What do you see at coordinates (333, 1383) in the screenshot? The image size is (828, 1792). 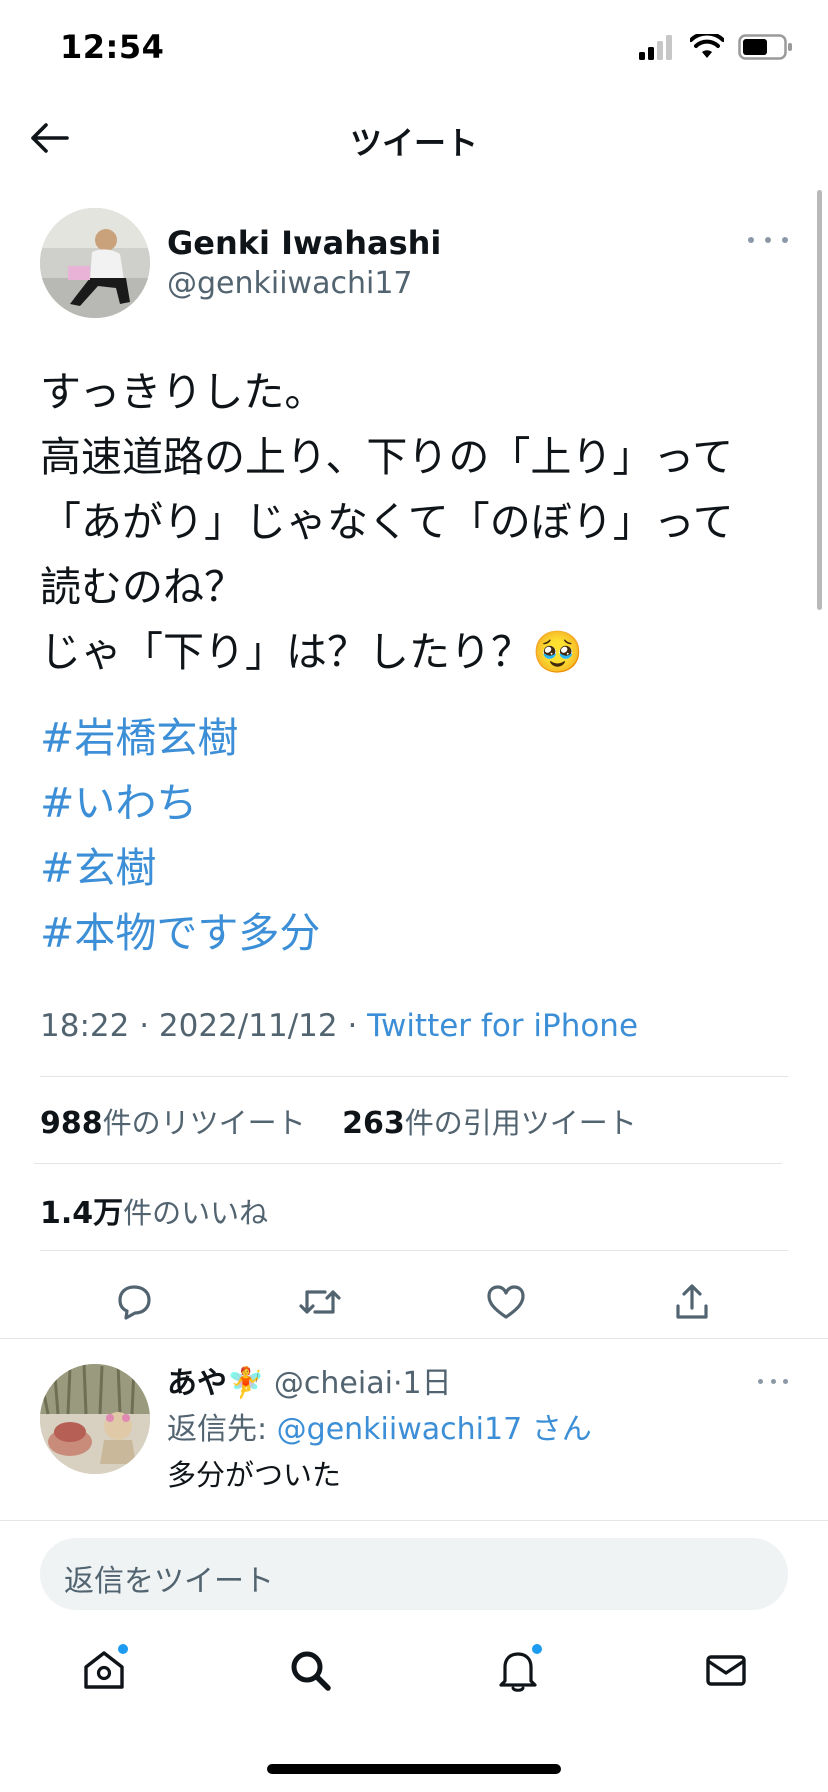 I see `reply-author-handle: @cheiai` at bounding box center [333, 1383].